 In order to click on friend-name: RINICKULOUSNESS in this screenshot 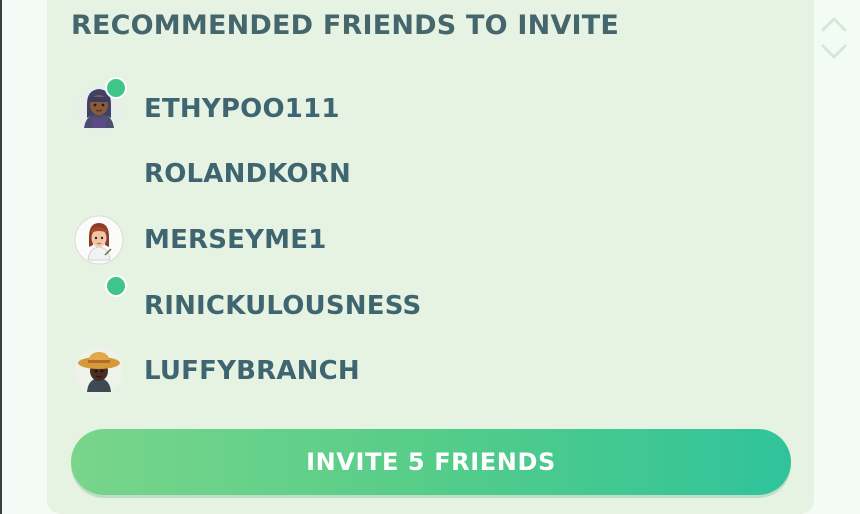, I will do `click(283, 306)`.